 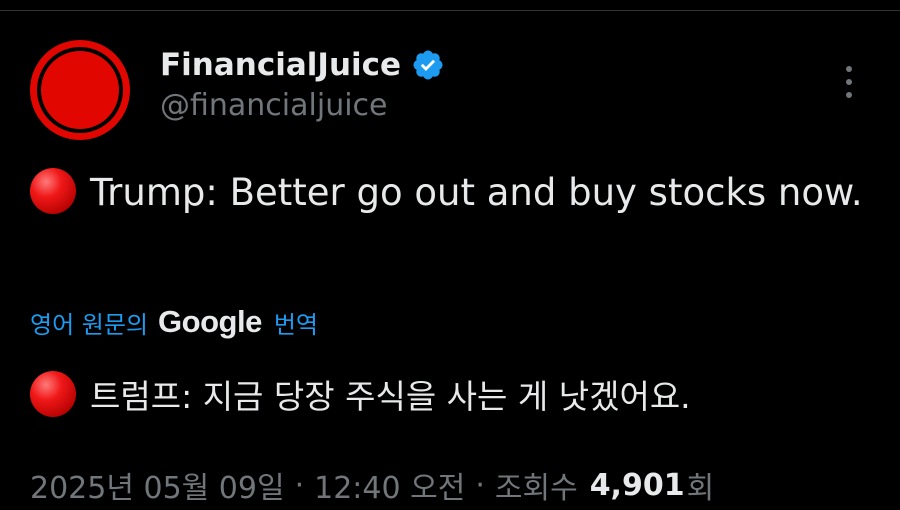 What do you see at coordinates (157, 485) in the screenshot?
I see `tweet-date: 2025년 05월 09일` at bounding box center [157, 485].